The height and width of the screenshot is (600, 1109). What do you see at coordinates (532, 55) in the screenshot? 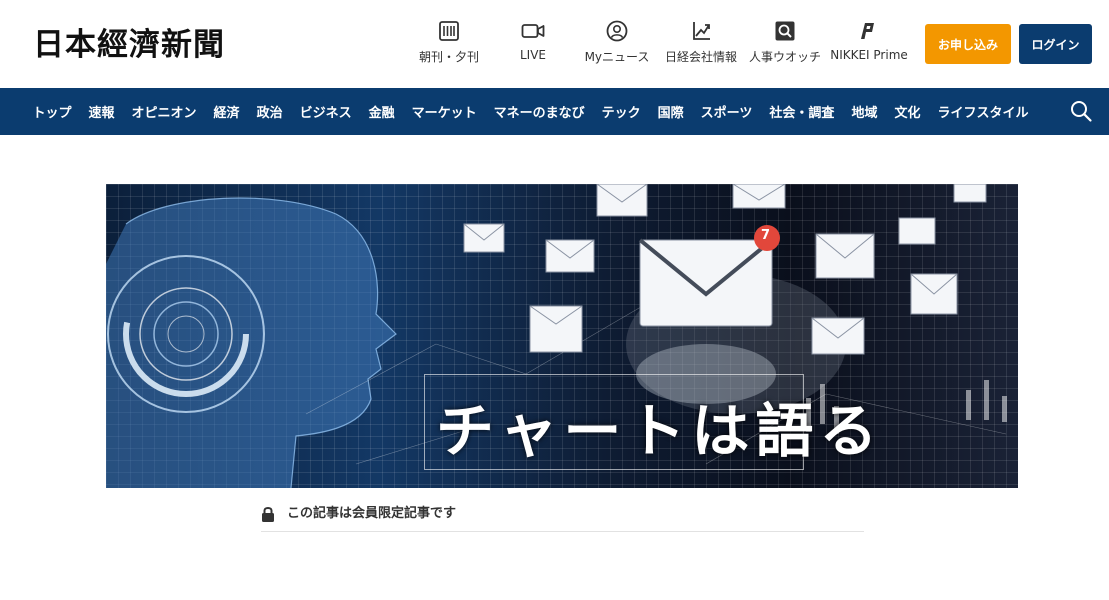
I see `util-label: LIVE` at bounding box center [532, 55].